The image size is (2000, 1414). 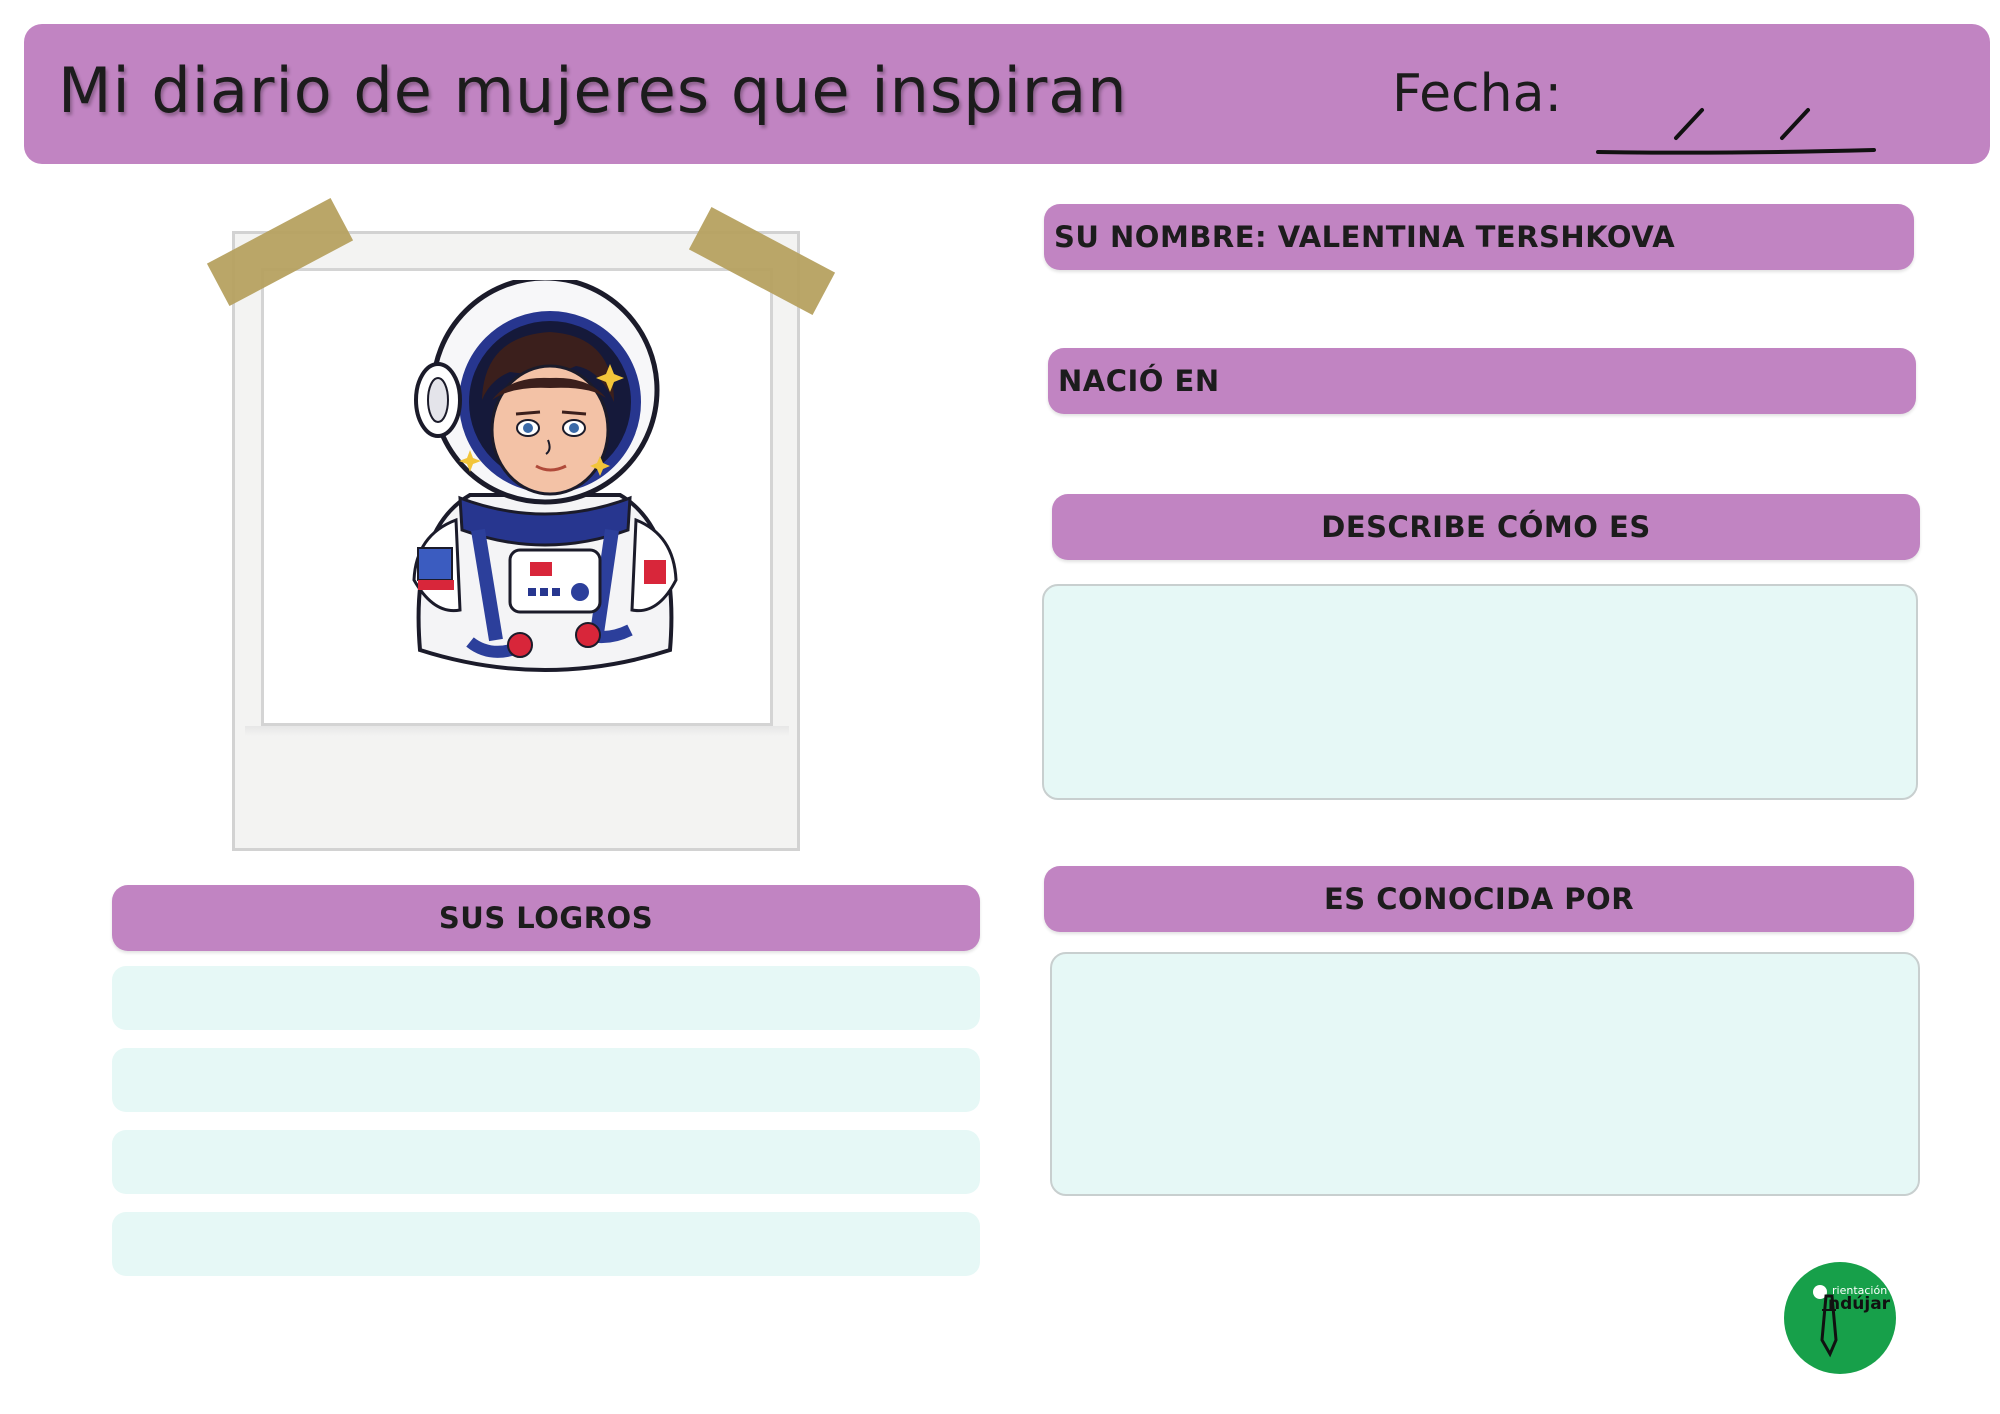 What do you see at coordinates (1477, 94) in the screenshot?
I see `date-label: Fecha:` at bounding box center [1477, 94].